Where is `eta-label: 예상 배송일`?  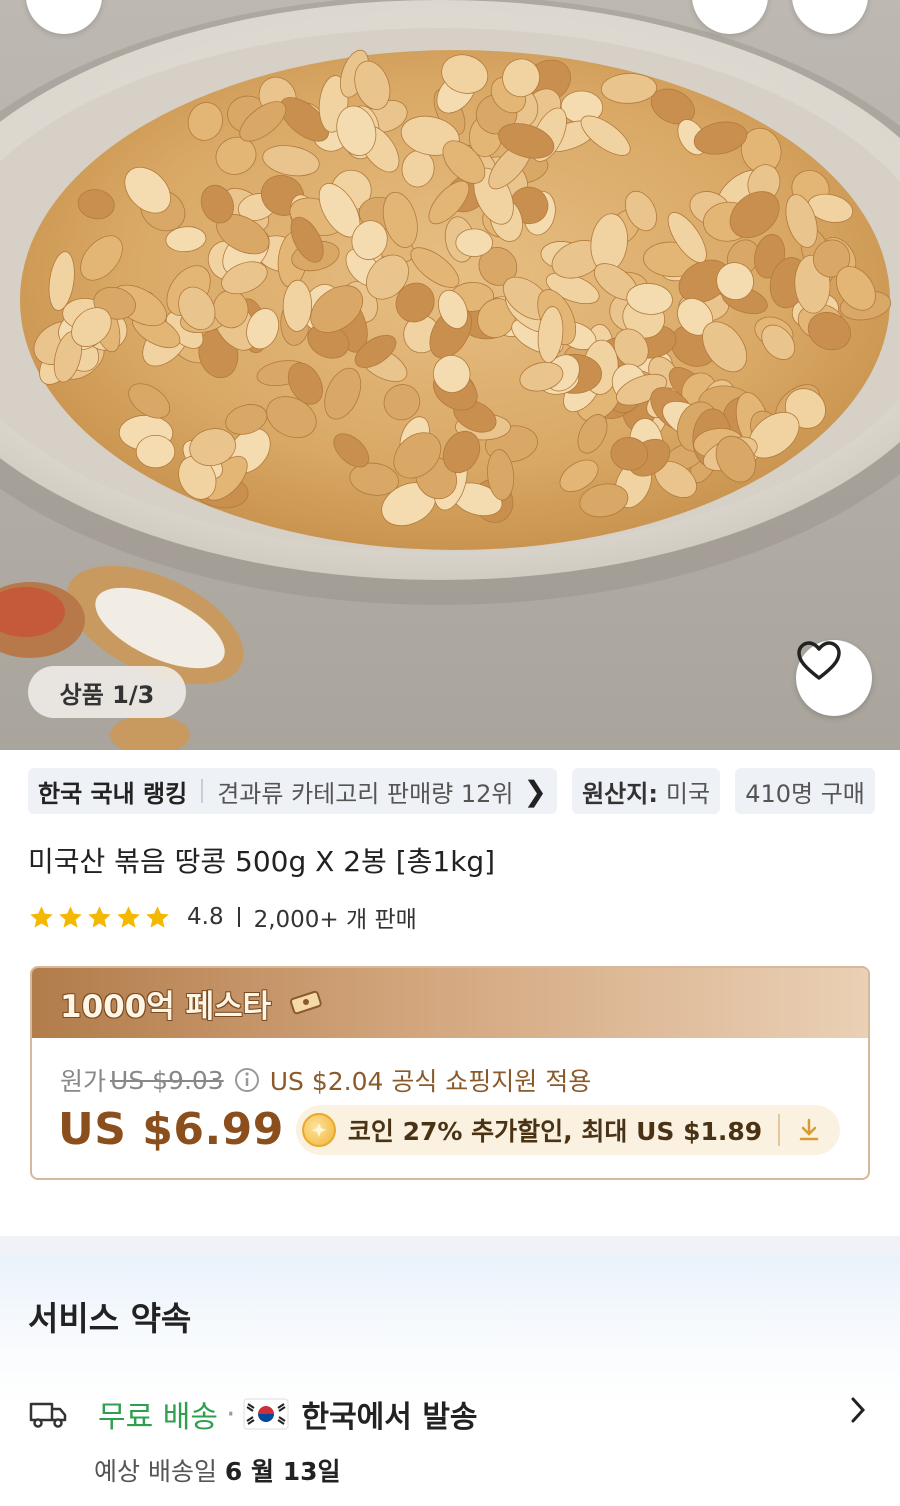 eta-label: 예상 배송일 is located at coordinates (155, 1471).